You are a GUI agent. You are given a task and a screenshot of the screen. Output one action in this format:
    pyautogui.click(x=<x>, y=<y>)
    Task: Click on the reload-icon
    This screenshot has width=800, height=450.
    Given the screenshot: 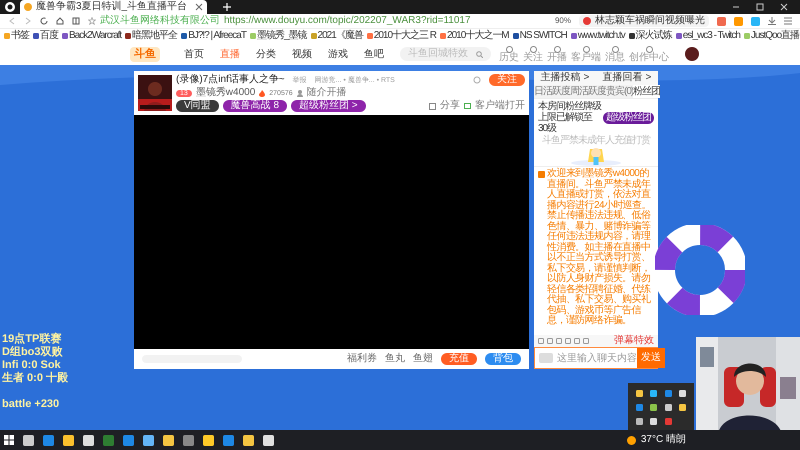 What is the action you would take?
    pyautogui.click(x=44, y=21)
    